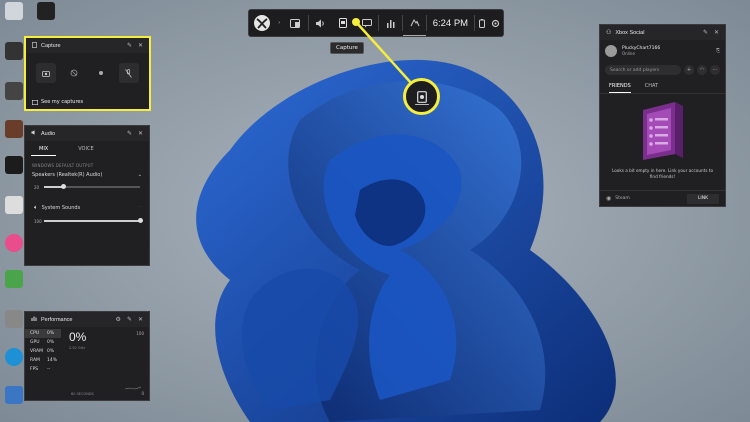 This screenshot has height=422, width=750. What do you see at coordinates (43, 342) in the screenshot?
I see `perf-row-gpu: GPU 0%` at bounding box center [43, 342].